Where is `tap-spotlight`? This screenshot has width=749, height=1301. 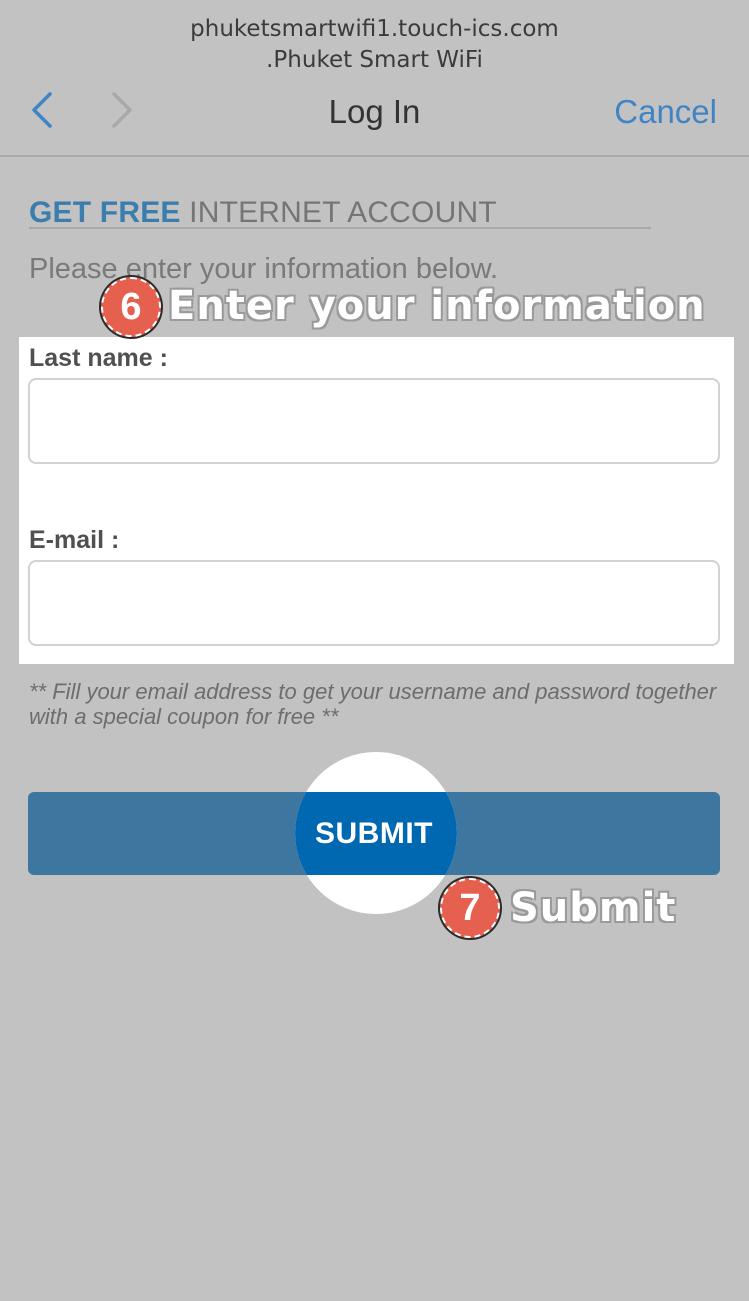 tap-spotlight is located at coordinates (376, 833).